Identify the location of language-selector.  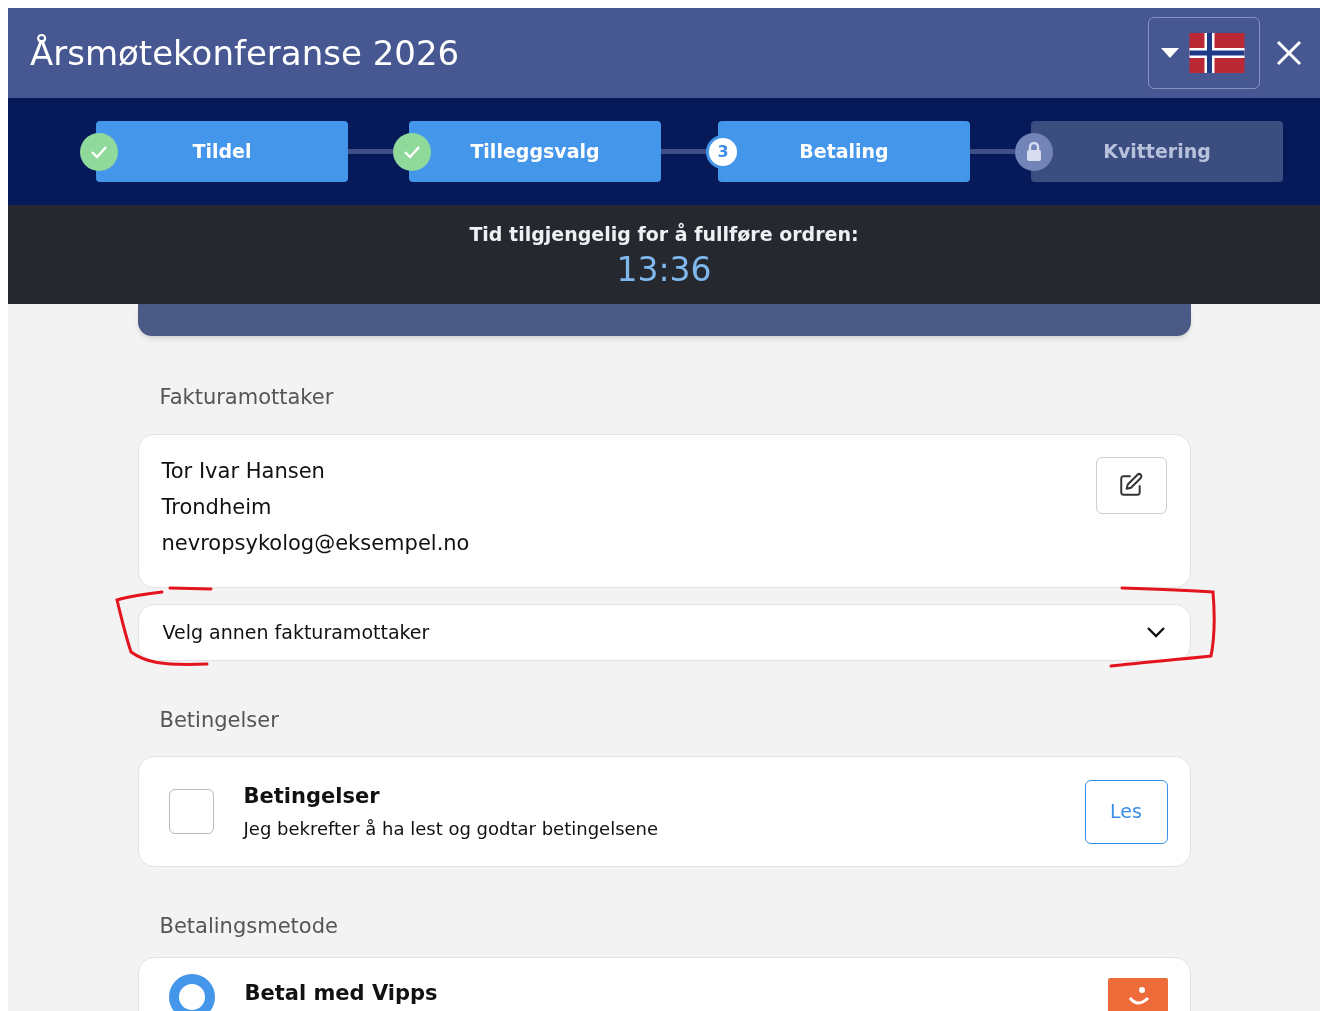
(1204, 53).